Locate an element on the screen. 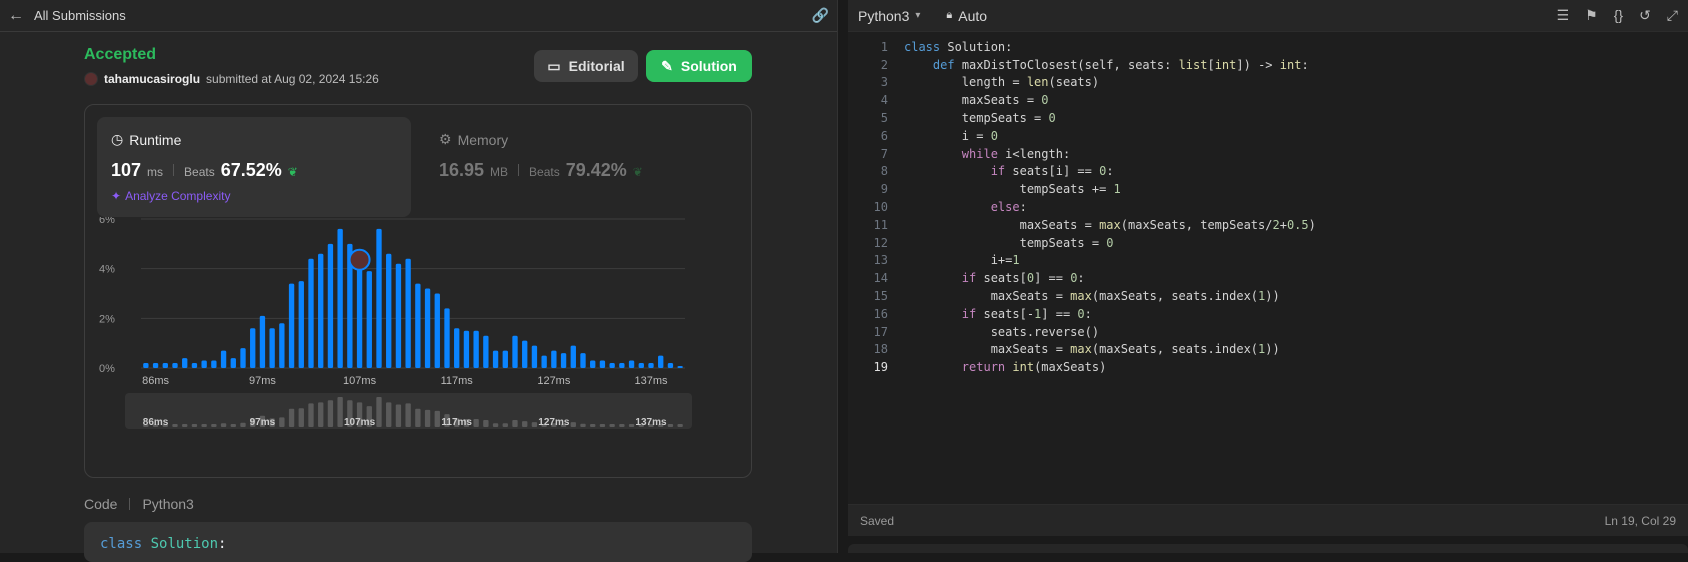  bookmark-icon: ⚑ is located at coordinates (1591, 15).